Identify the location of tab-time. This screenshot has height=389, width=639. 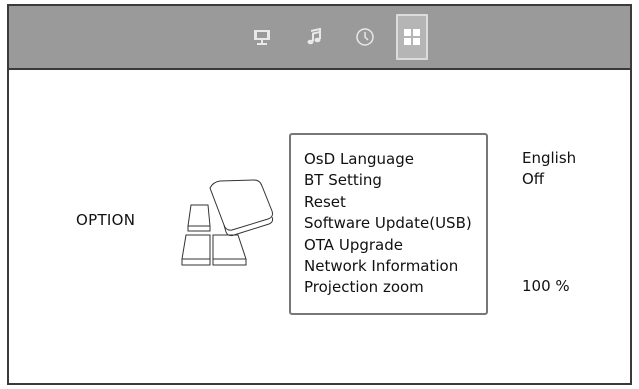
(365, 37).